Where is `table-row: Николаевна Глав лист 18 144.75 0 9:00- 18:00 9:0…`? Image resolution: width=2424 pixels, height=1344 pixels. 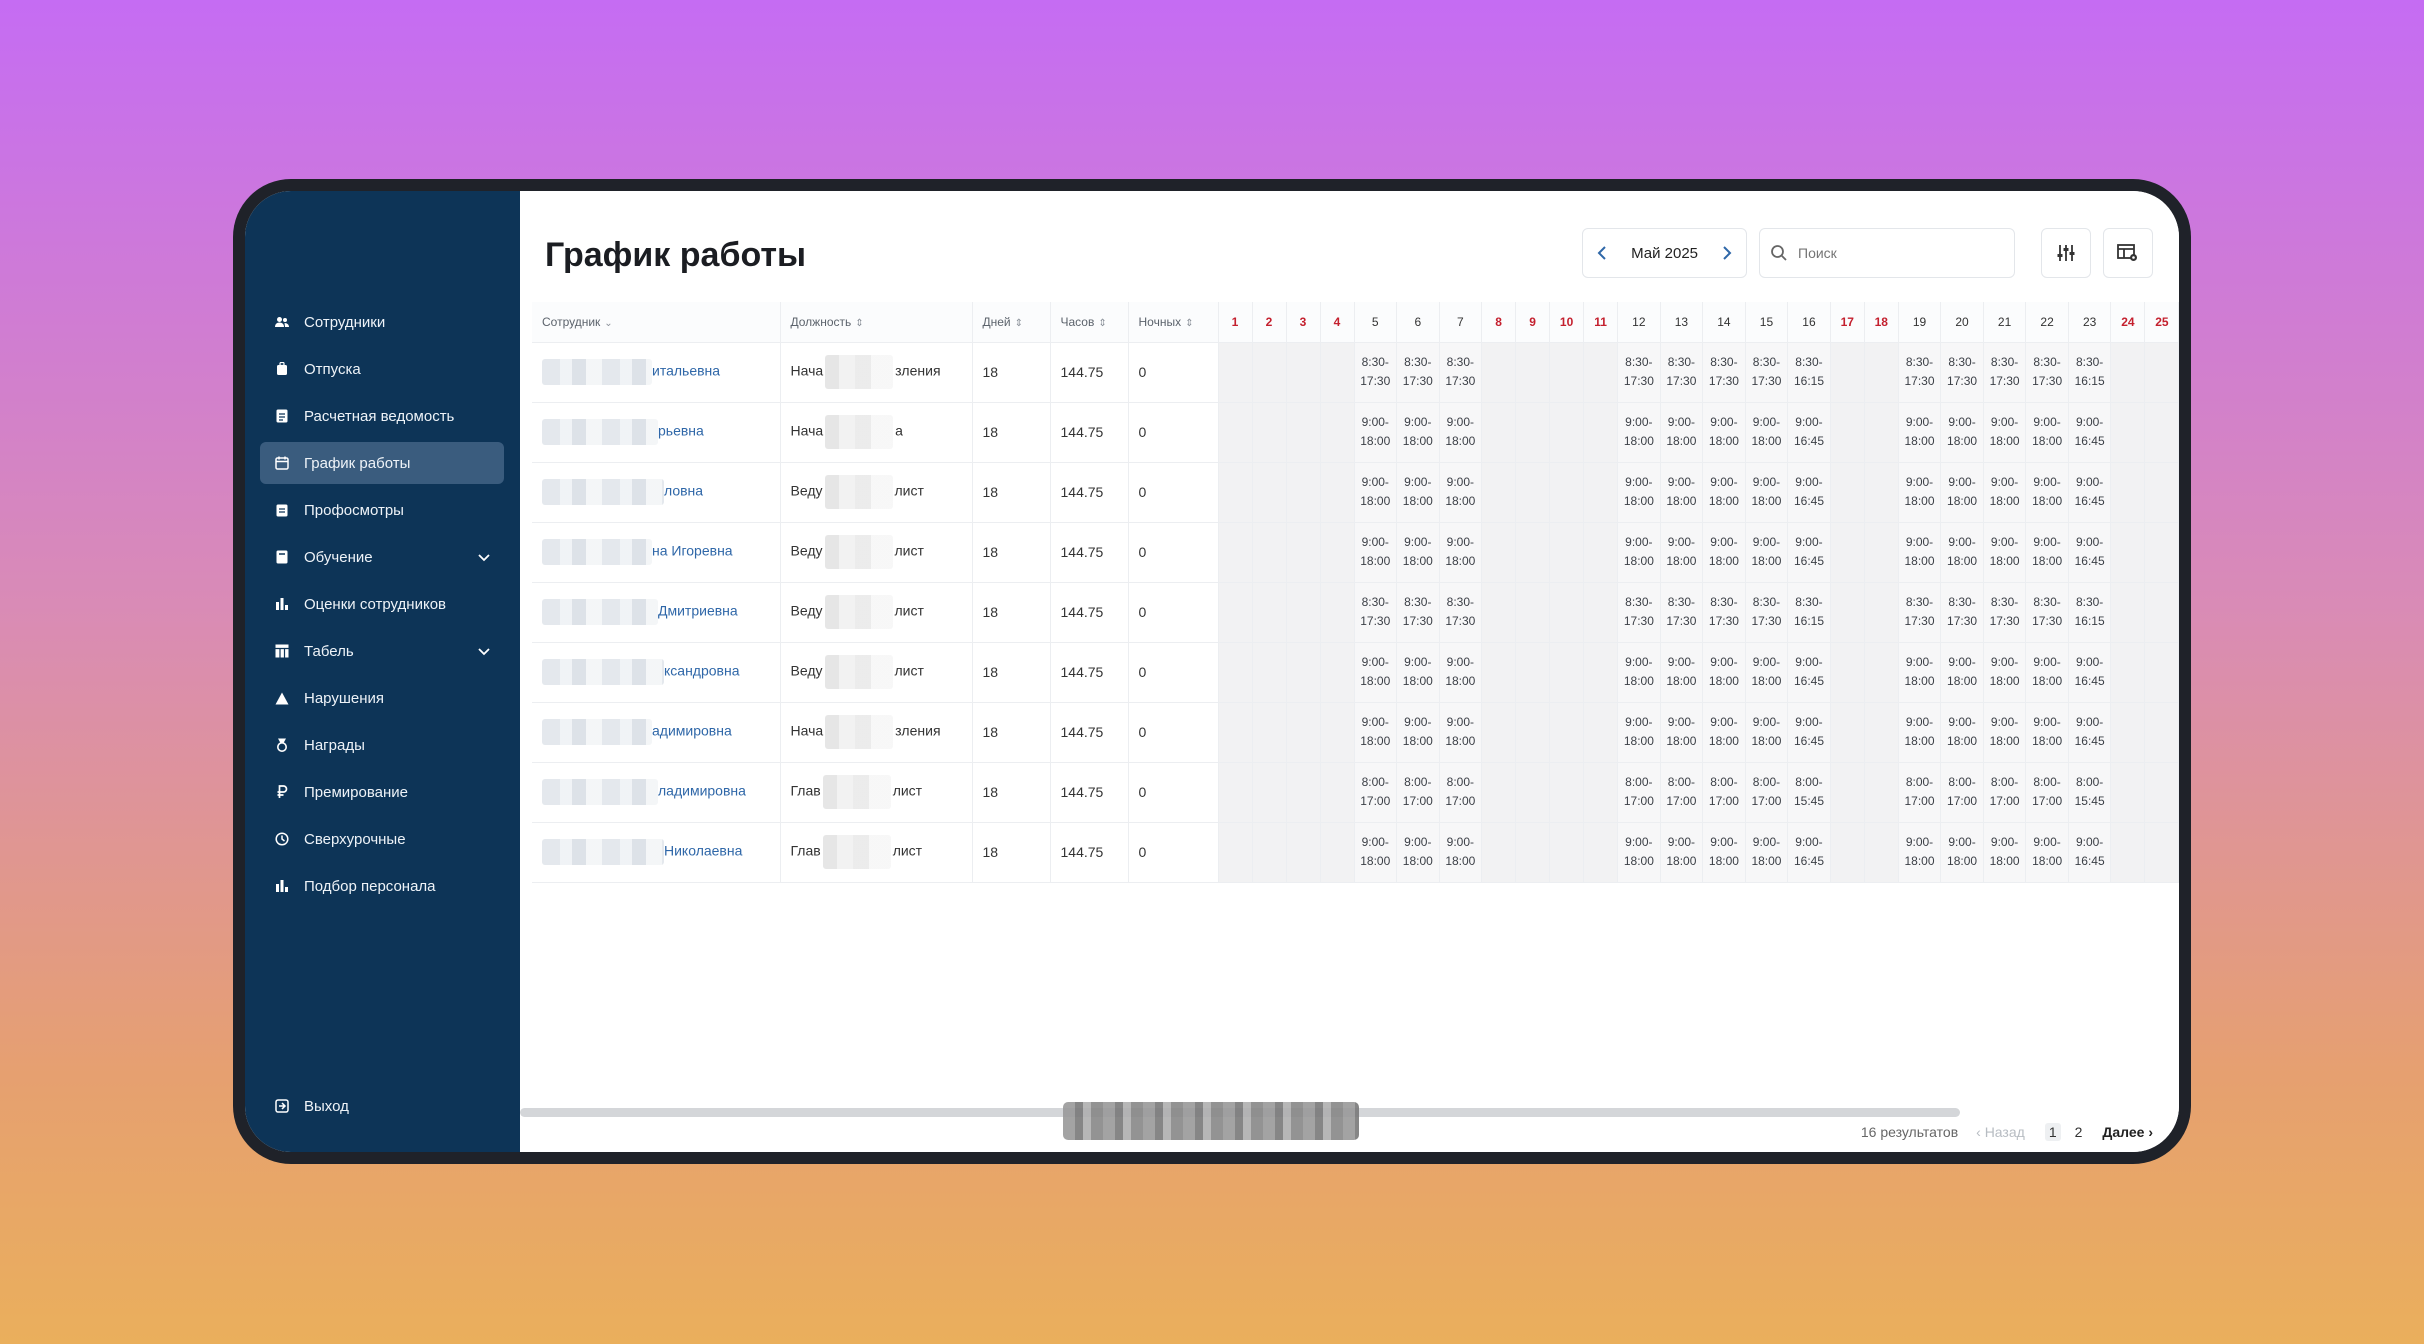 table-row: Николаевна Глав лист 18 144.75 0 9:00- 18:00 9:0… is located at coordinates (1355, 852).